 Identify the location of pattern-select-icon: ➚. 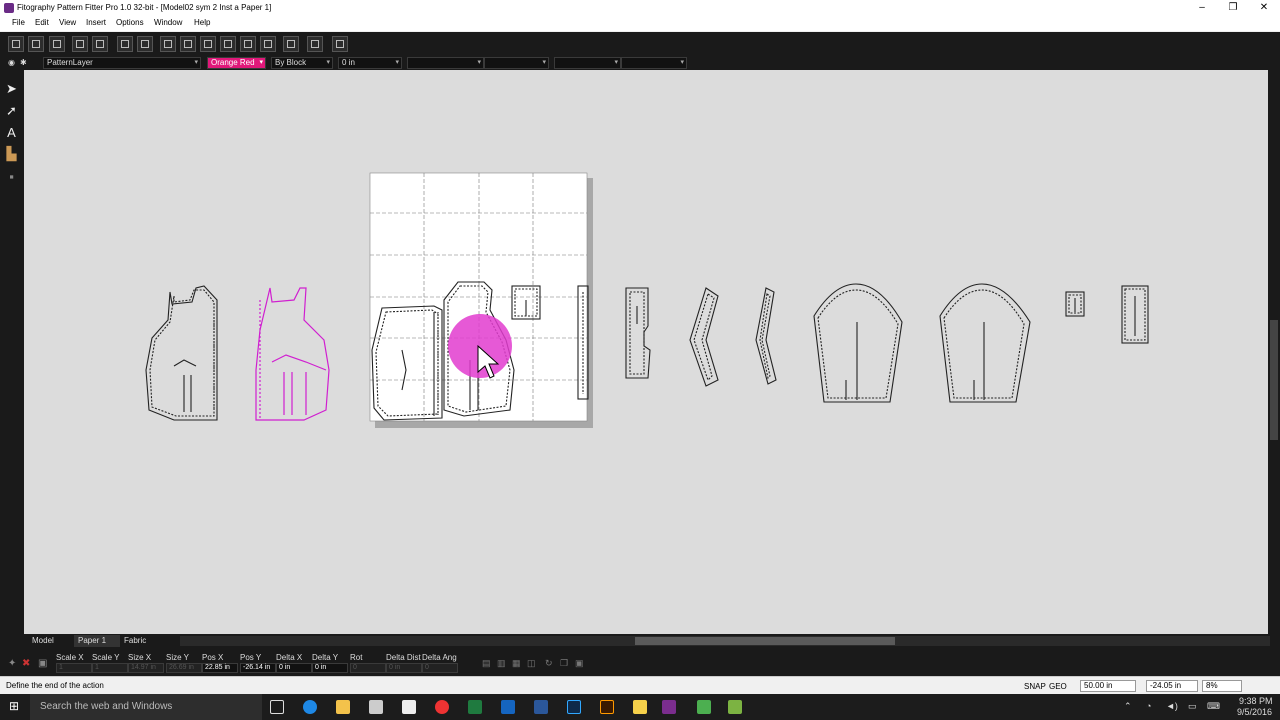
(11, 110).